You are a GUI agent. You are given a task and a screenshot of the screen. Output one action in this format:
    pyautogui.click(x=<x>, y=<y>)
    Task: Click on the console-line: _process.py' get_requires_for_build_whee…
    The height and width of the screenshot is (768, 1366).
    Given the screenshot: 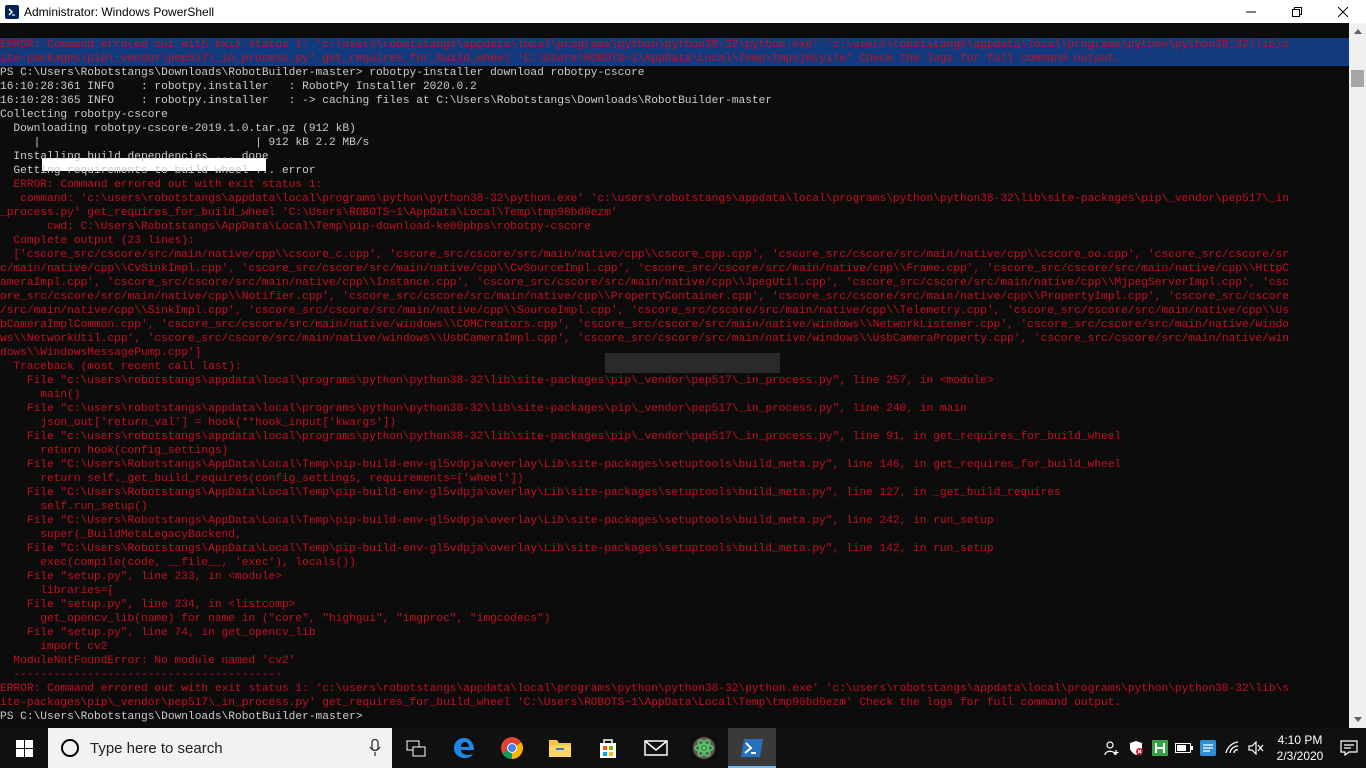 What is the action you would take?
    pyautogui.click(x=309, y=213)
    